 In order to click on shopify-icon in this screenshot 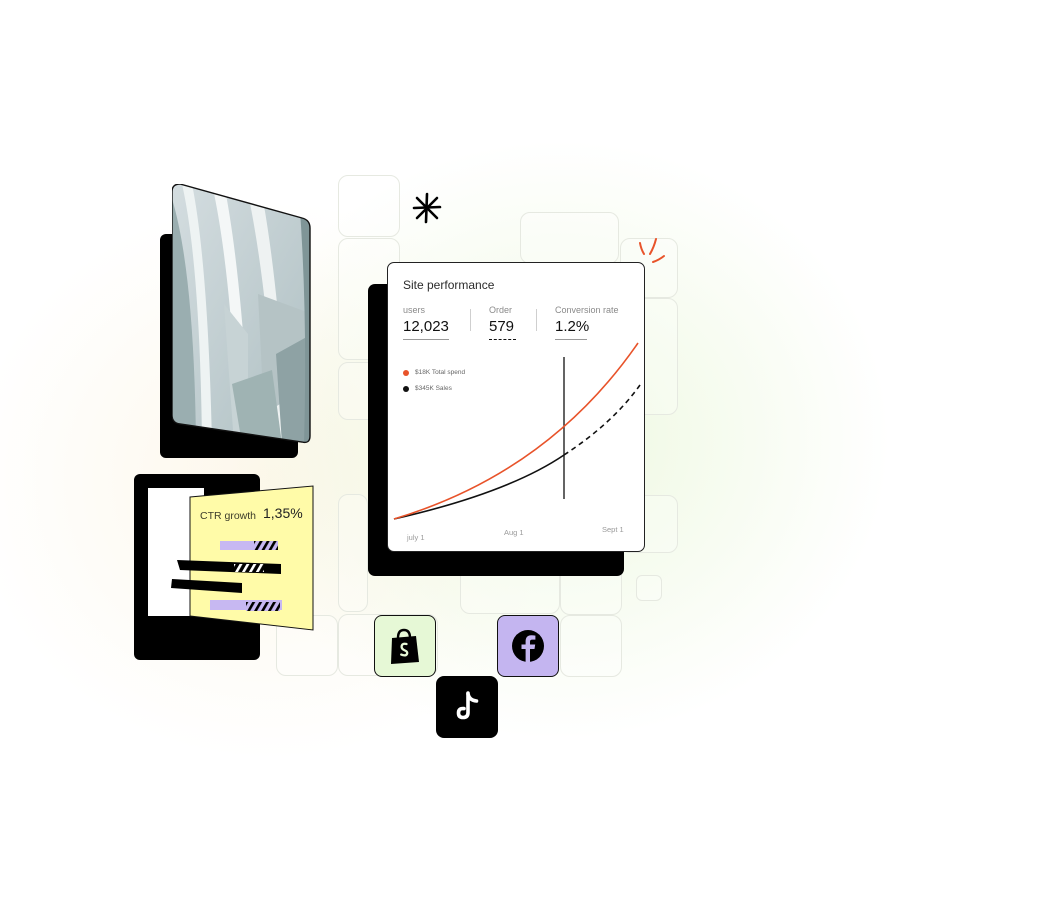, I will do `click(405, 646)`.